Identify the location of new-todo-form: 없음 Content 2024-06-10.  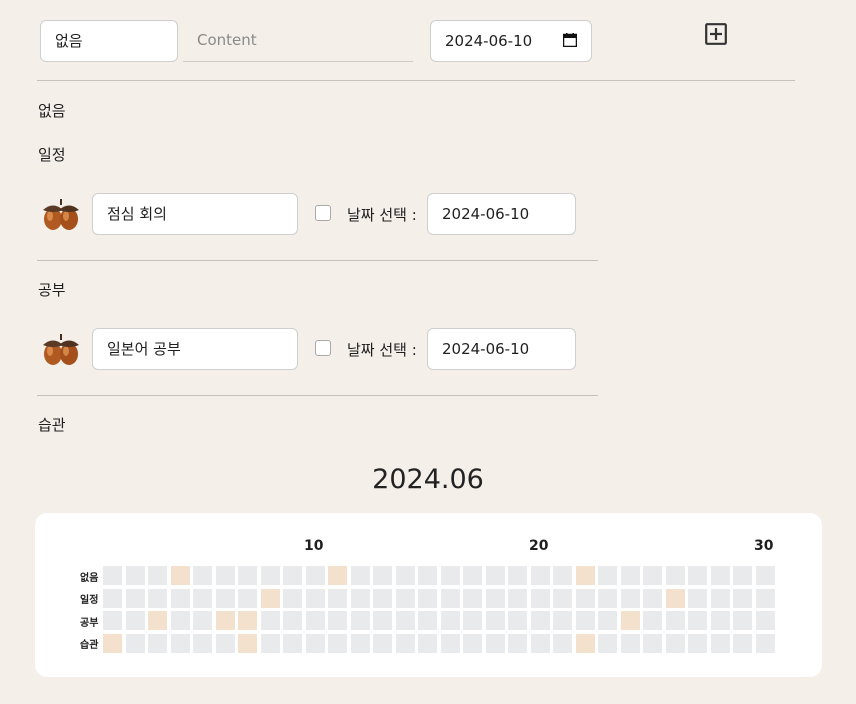
(428, 40).